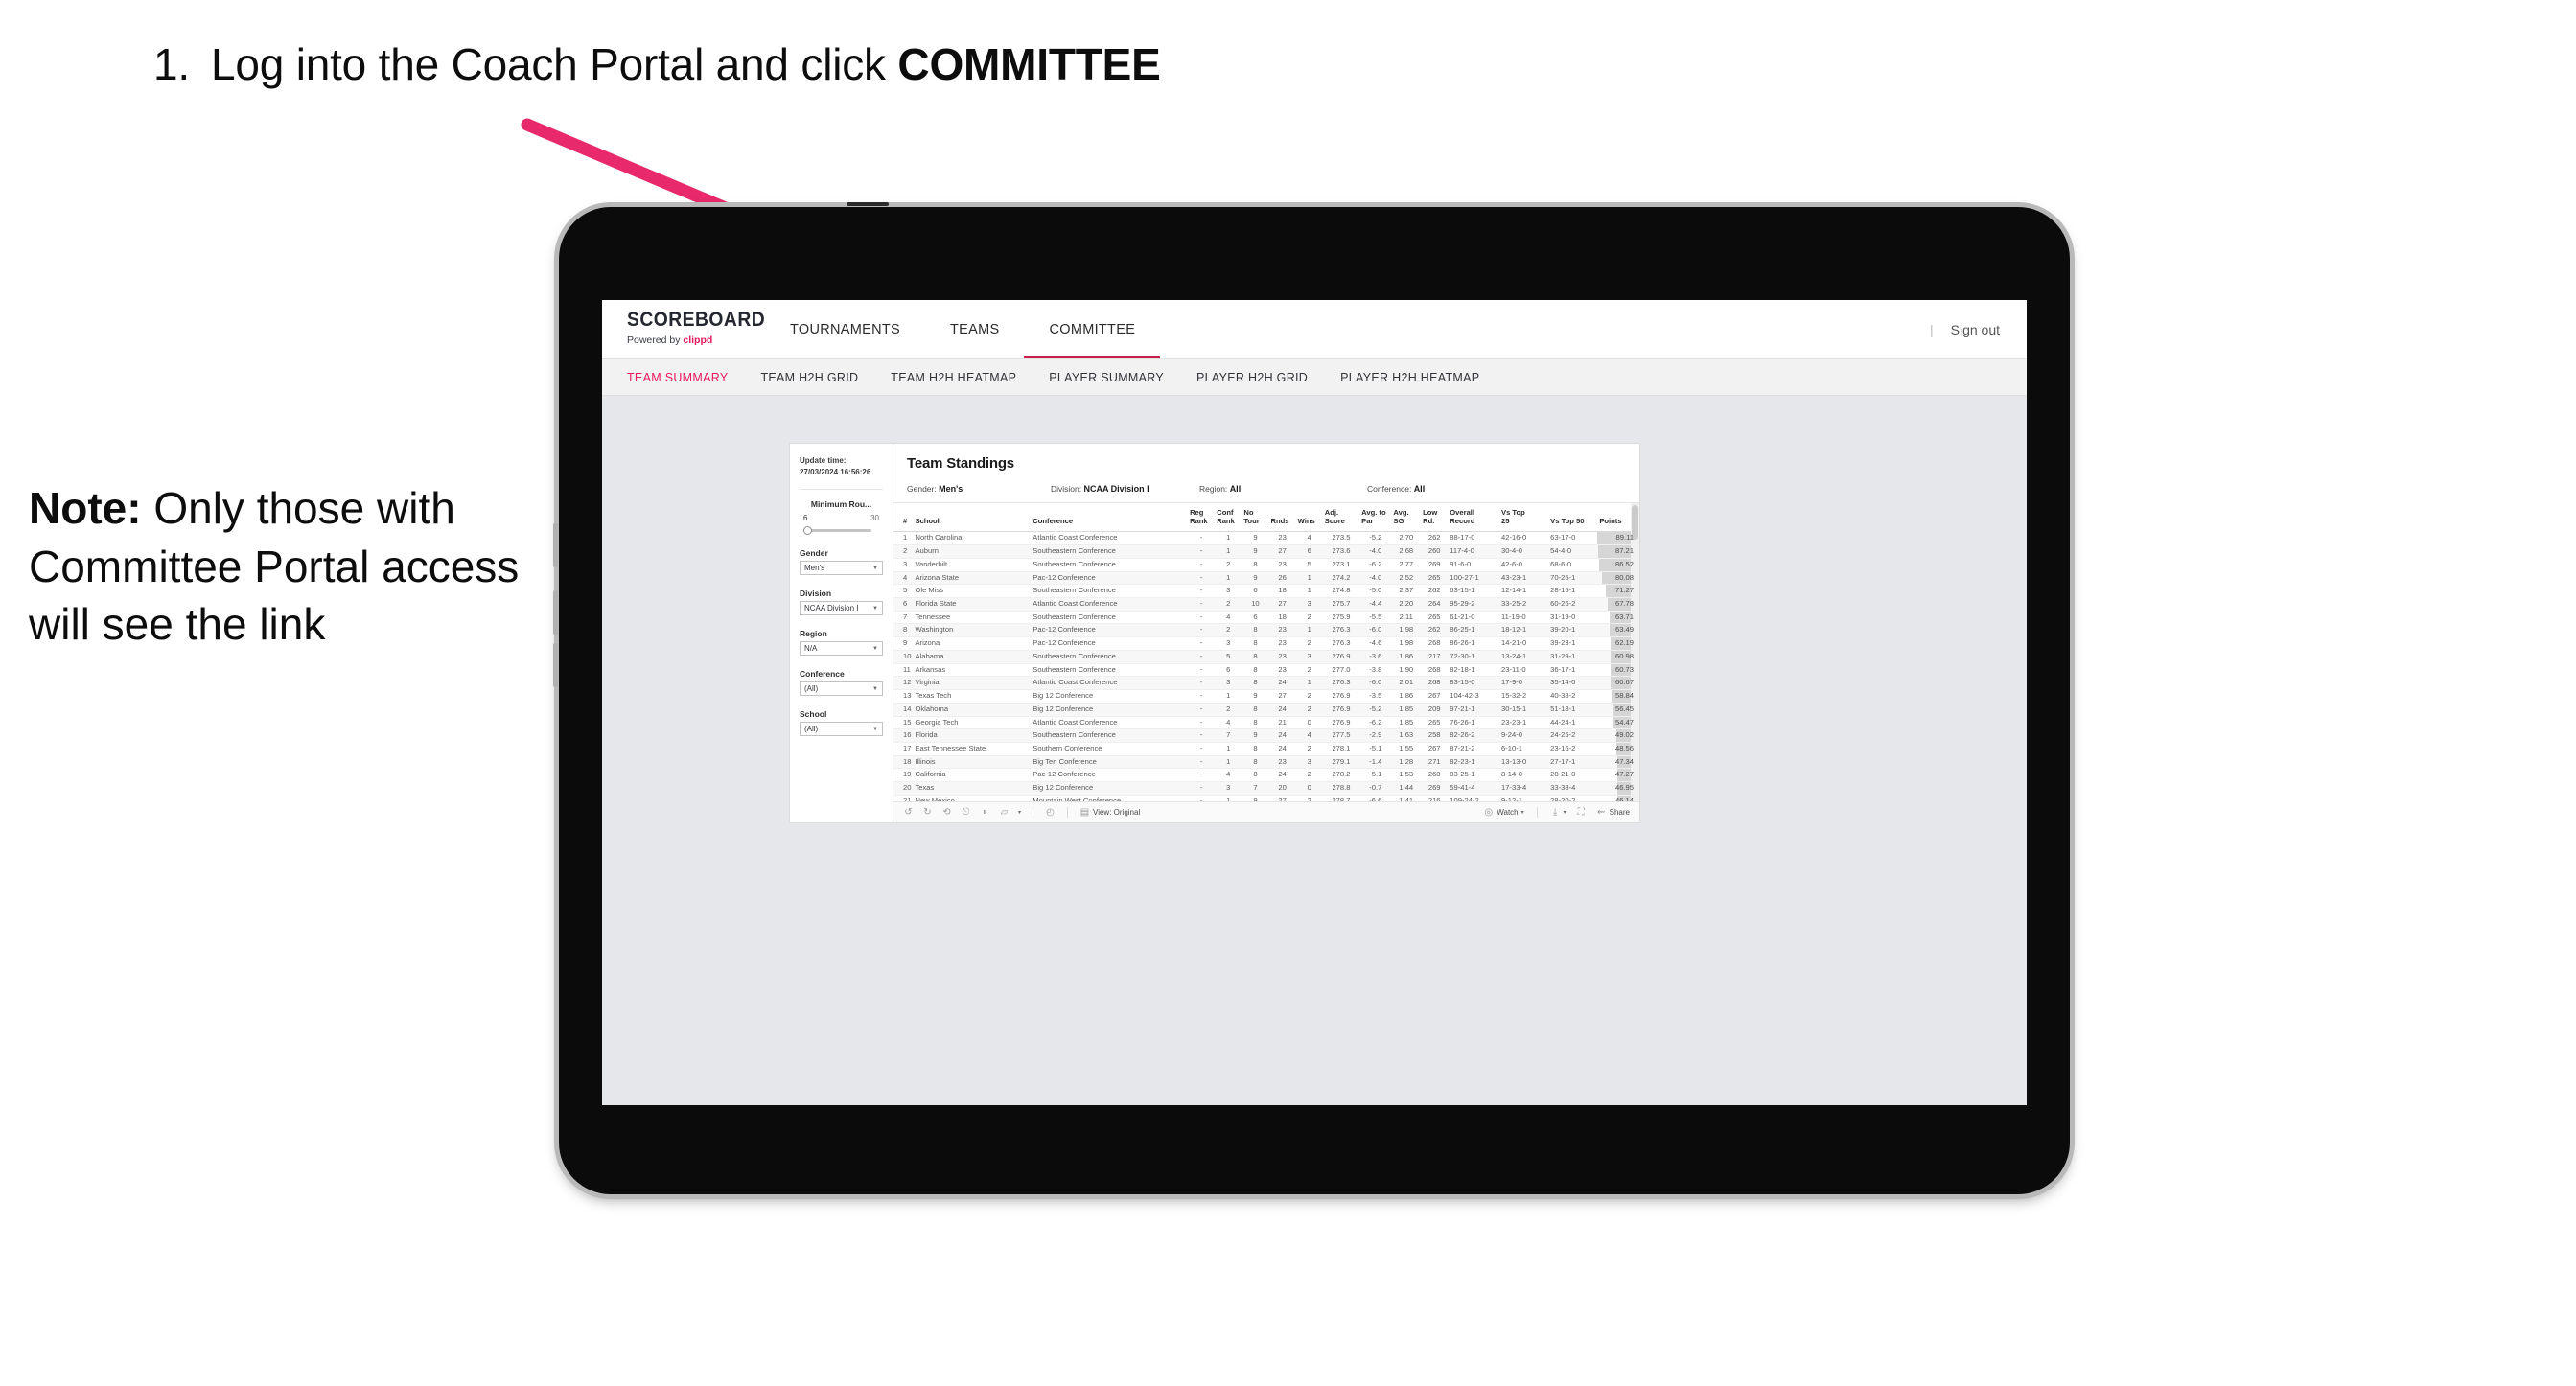 The width and height of the screenshot is (2576, 1386). Describe the element at coordinates (841, 531) in the screenshot. I see `minimum-rounds-slider` at that location.